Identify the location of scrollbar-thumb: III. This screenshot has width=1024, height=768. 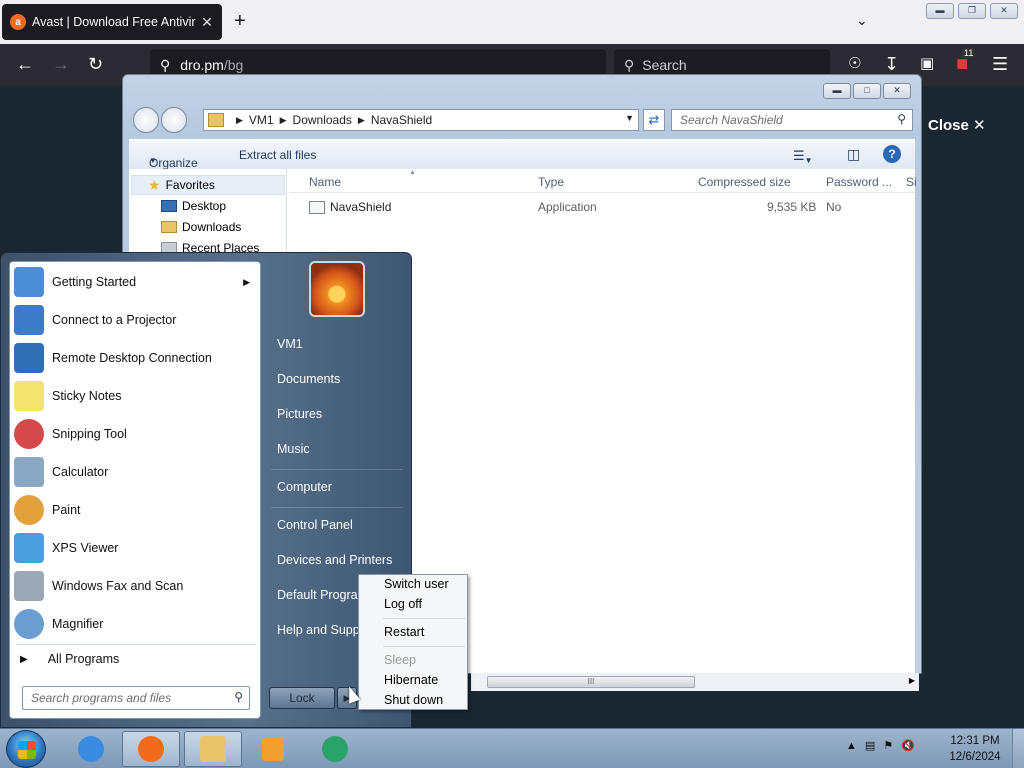
(591, 682).